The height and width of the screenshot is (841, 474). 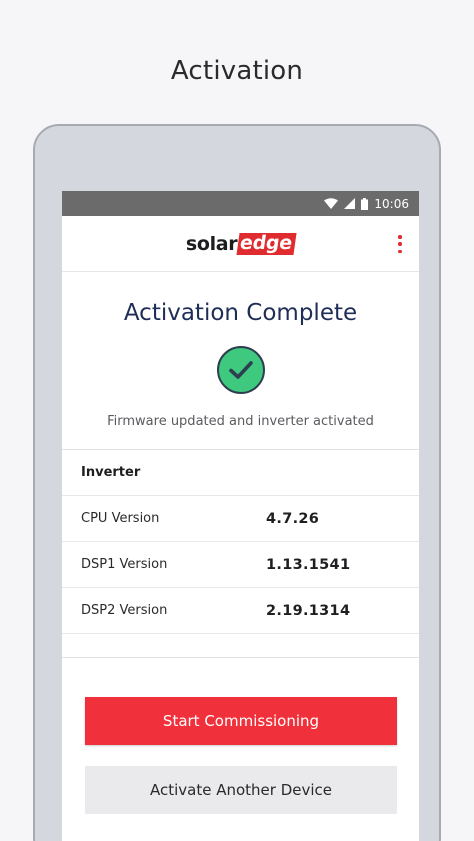 I want to click on status-time: 10:06, so click(x=391, y=203).